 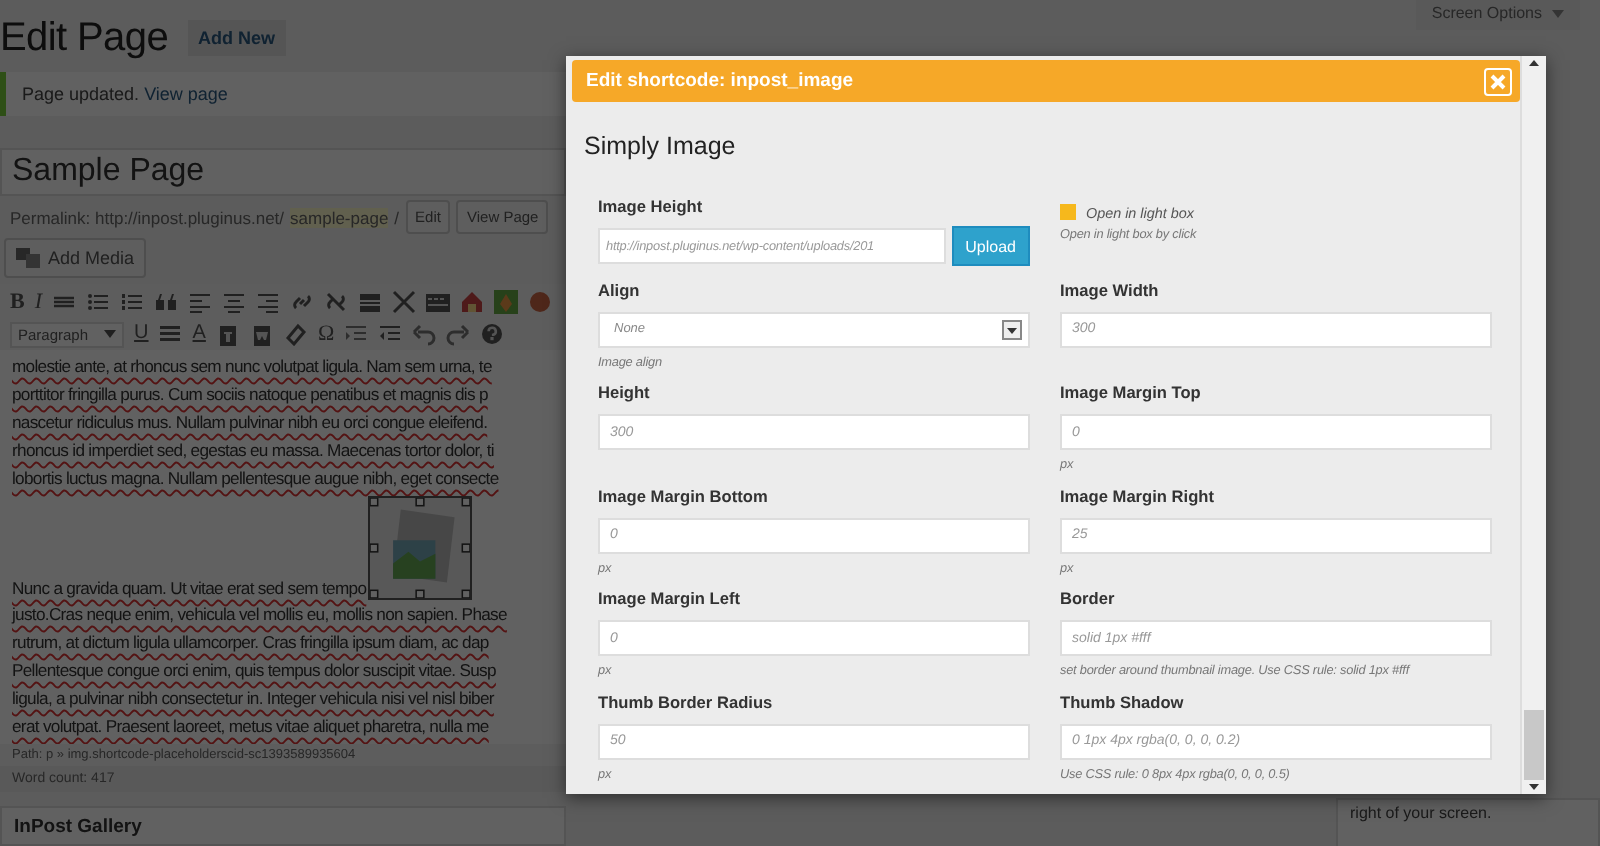 I want to click on redo-icon, so click(x=458, y=334).